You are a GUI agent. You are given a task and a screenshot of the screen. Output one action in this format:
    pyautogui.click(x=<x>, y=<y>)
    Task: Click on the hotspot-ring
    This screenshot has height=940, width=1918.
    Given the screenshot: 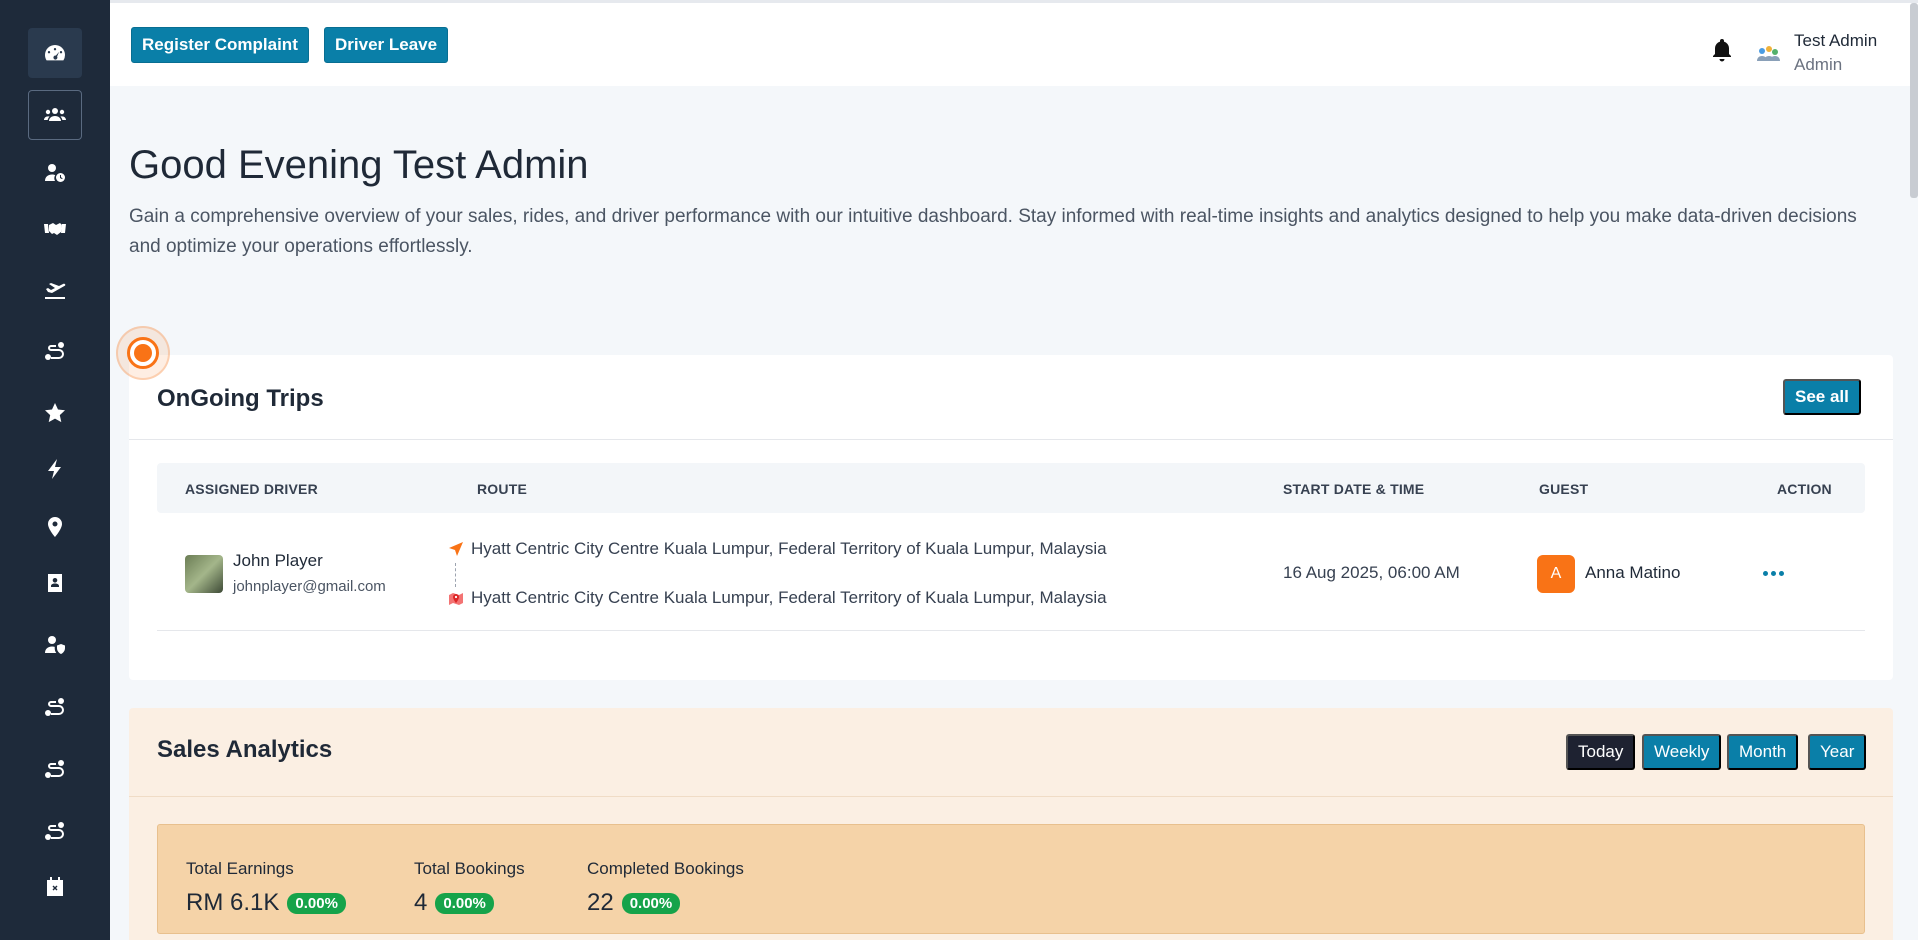 What is the action you would take?
    pyautogui.click(x=143, y=353)
    